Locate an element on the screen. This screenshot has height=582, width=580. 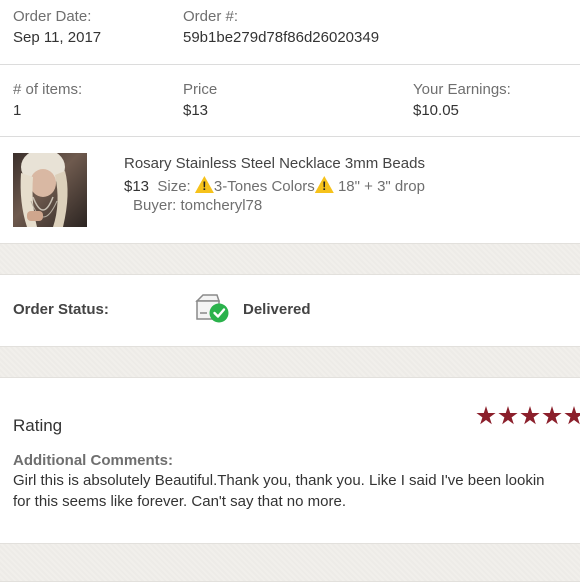
size-text-2: 18" + 3" drop is located at coordinates (381, 186).